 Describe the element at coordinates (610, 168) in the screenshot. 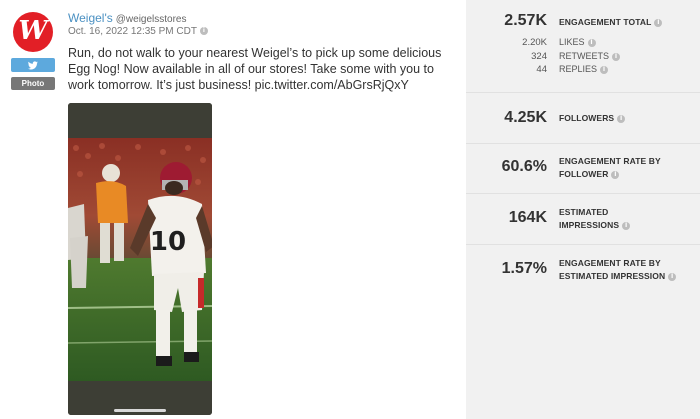

I see `engagement-rate-follower-label: ENGAGEMENT RATE BY FOLLOWER i` at that location.